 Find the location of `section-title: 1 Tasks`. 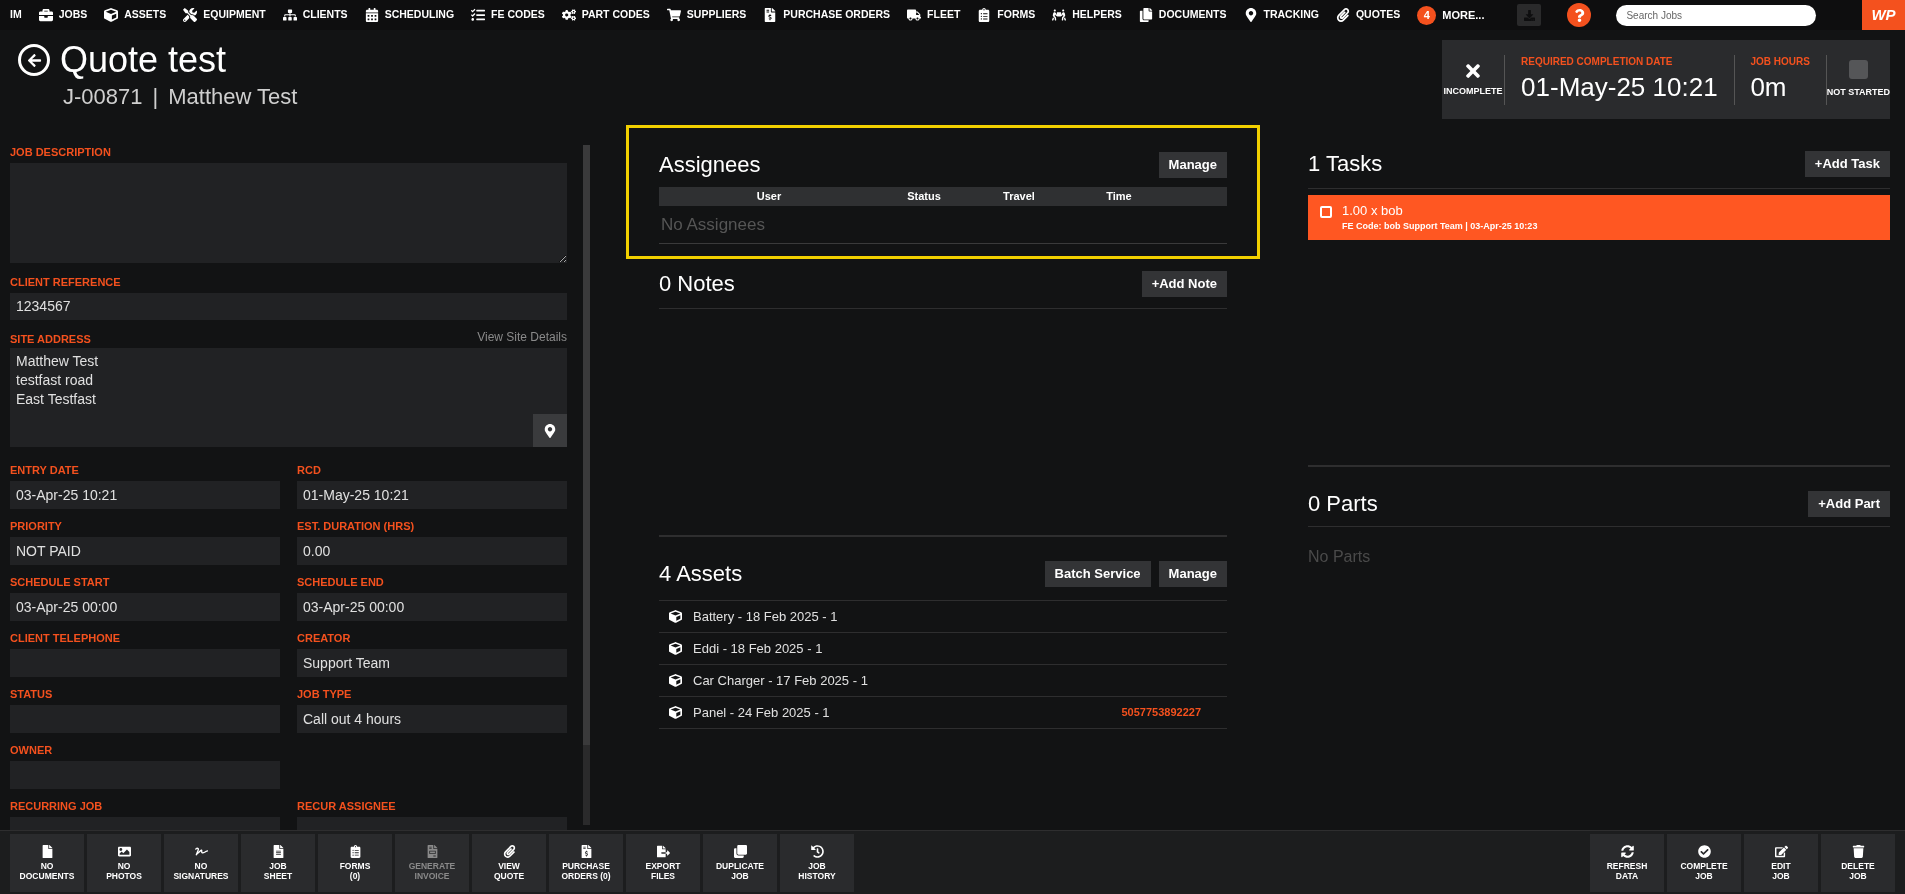

section-title: 1 Tasks is located at coordinates (1345, 164).